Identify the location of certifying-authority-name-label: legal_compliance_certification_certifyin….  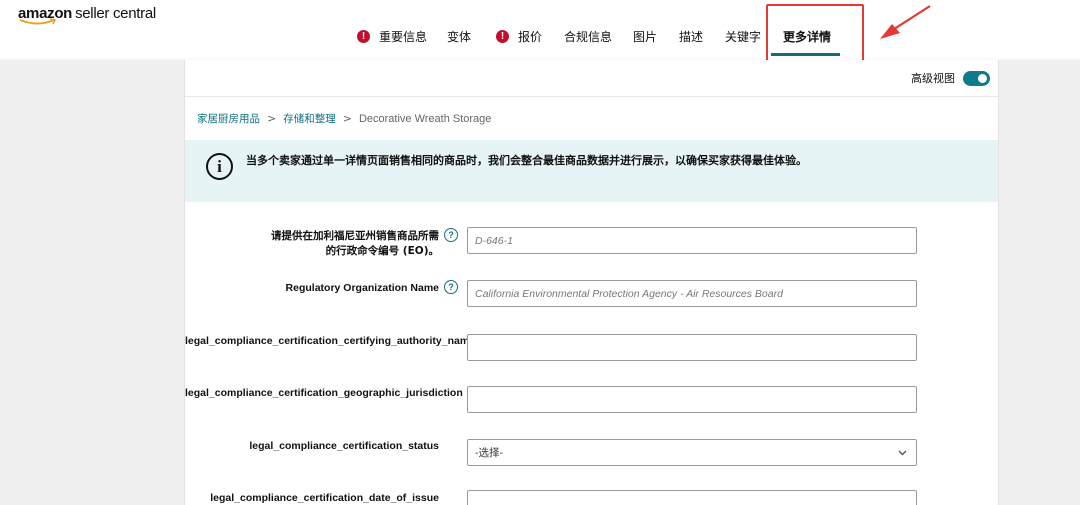
(330, 341).